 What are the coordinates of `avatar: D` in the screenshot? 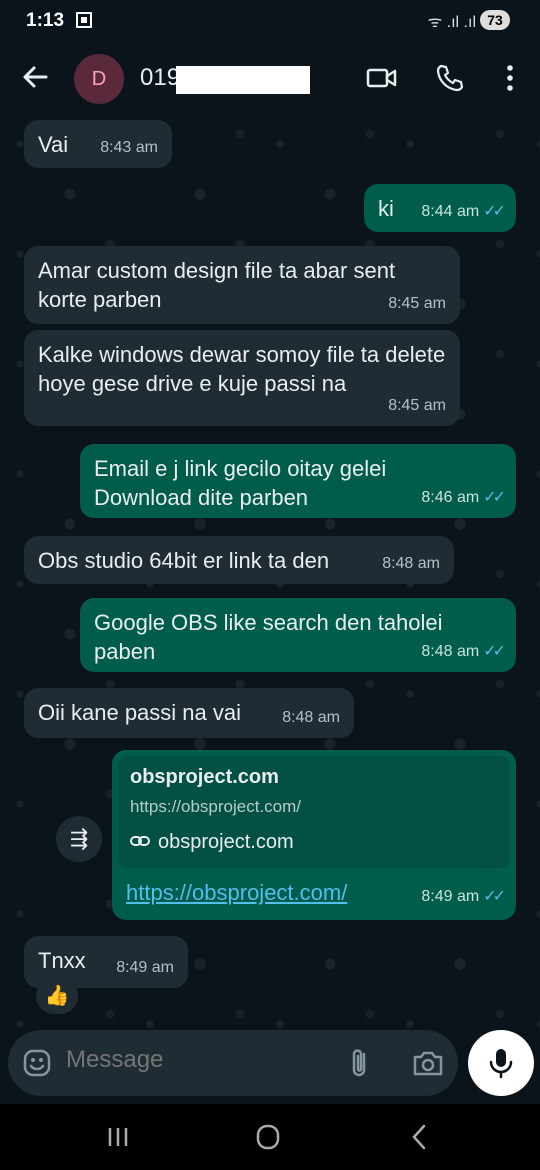 It's located at (99, 79).